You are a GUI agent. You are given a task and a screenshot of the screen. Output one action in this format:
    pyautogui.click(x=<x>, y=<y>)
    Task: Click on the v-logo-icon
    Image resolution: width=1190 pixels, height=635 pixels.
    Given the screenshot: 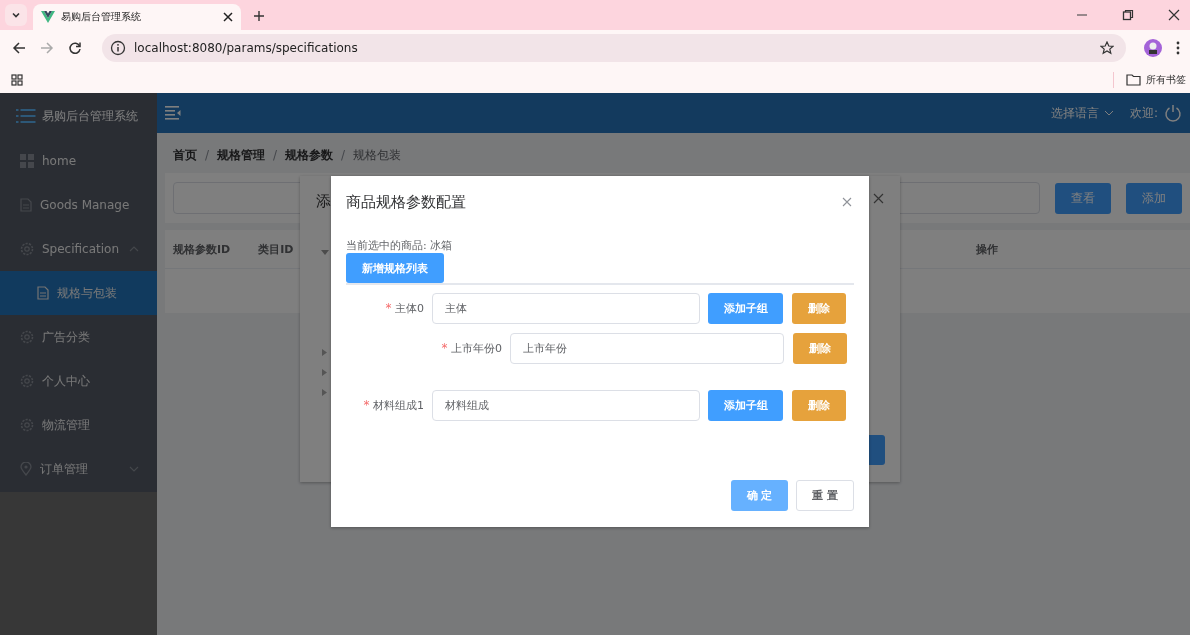 What is the action you would take?
    pyautogui.click(x=48, y=17)
    